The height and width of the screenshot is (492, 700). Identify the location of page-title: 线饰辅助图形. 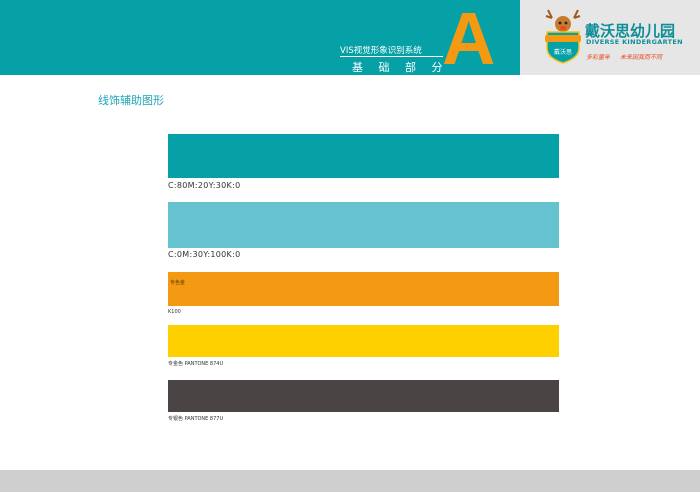
(131, 100).